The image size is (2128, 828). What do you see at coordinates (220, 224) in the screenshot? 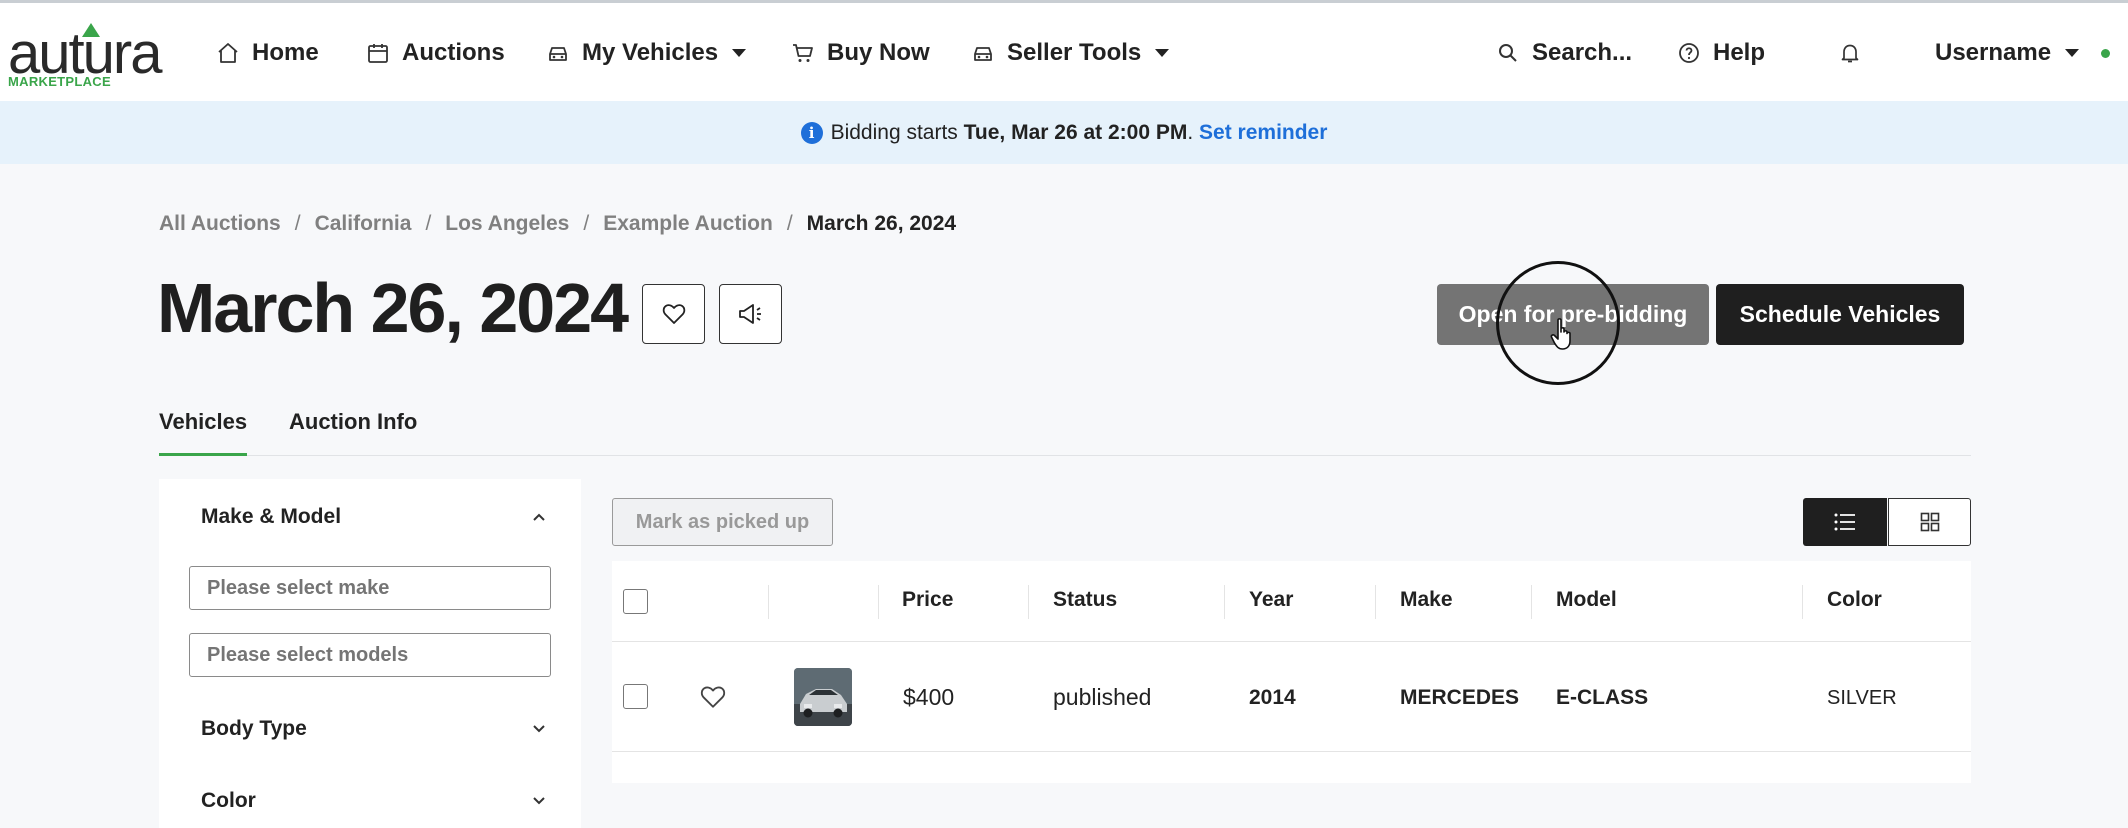
I see `breadcrumb-all-auctions: All Auctions` at bounding box center [220, 224].